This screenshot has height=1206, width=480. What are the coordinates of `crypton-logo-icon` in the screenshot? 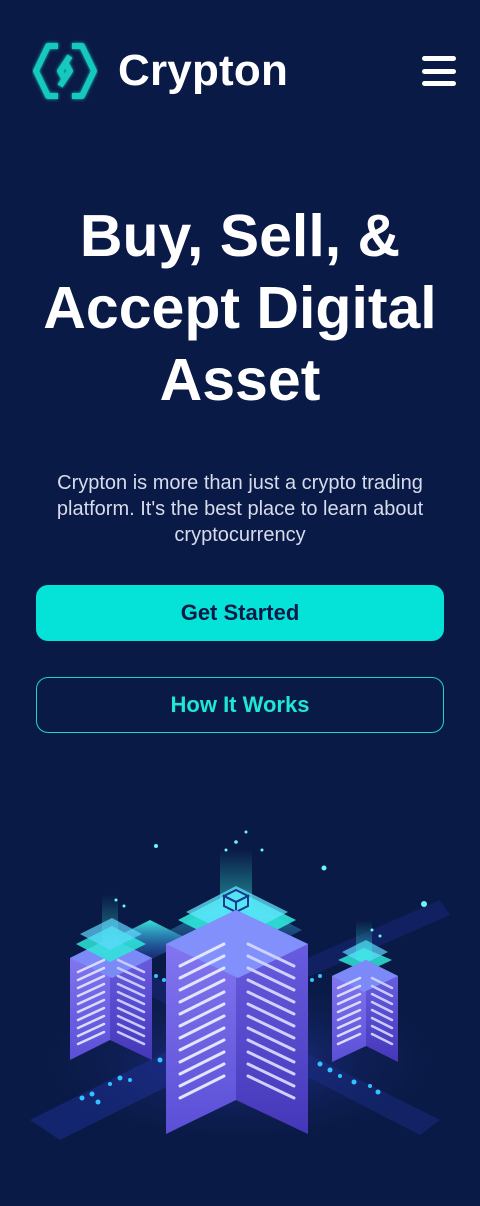 It's located at (65, 71).